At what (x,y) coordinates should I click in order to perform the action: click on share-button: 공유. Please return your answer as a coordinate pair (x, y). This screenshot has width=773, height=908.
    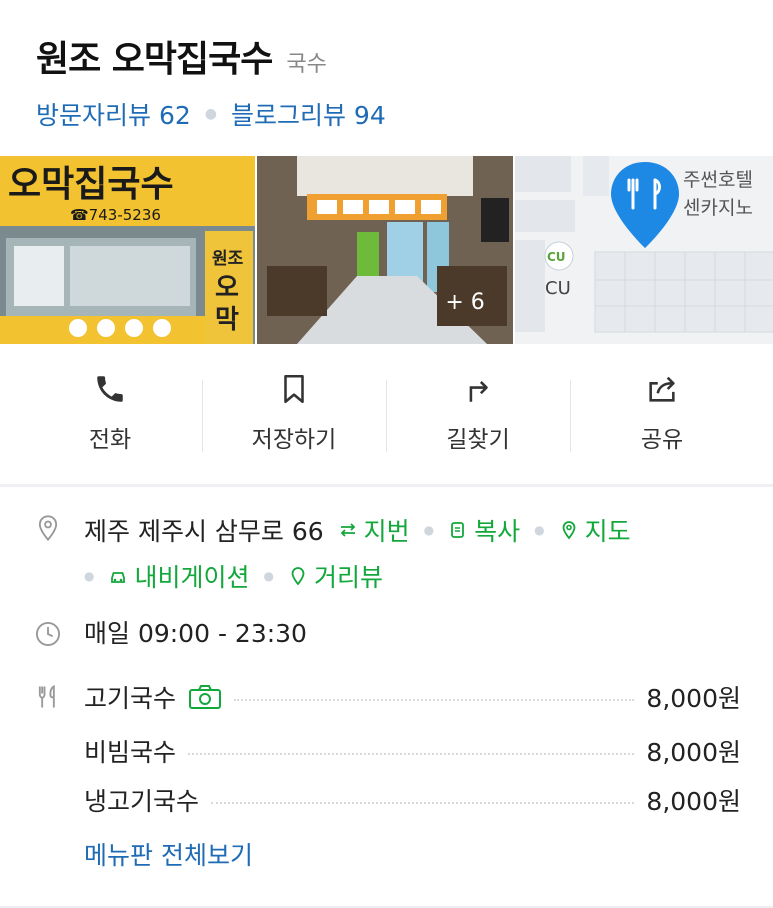
    Looking at the image, I should click on (662, 414).